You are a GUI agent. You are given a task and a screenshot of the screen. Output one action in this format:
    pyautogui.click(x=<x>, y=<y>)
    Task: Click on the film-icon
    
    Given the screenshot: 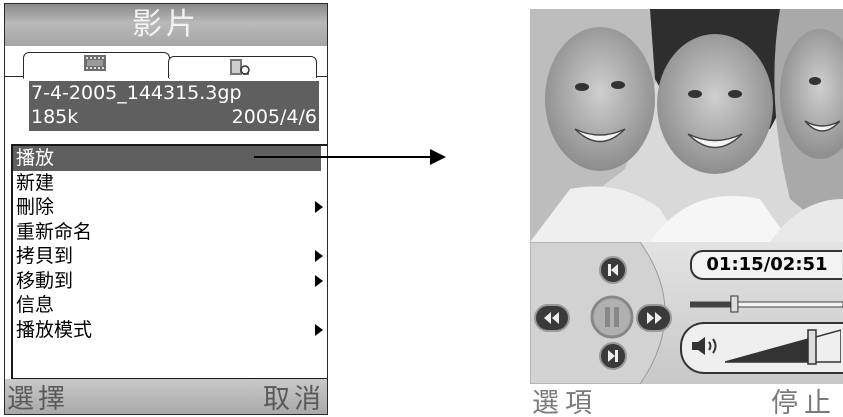 What is the action you would take?
    pyautogui.click(x=95, y=63)
    